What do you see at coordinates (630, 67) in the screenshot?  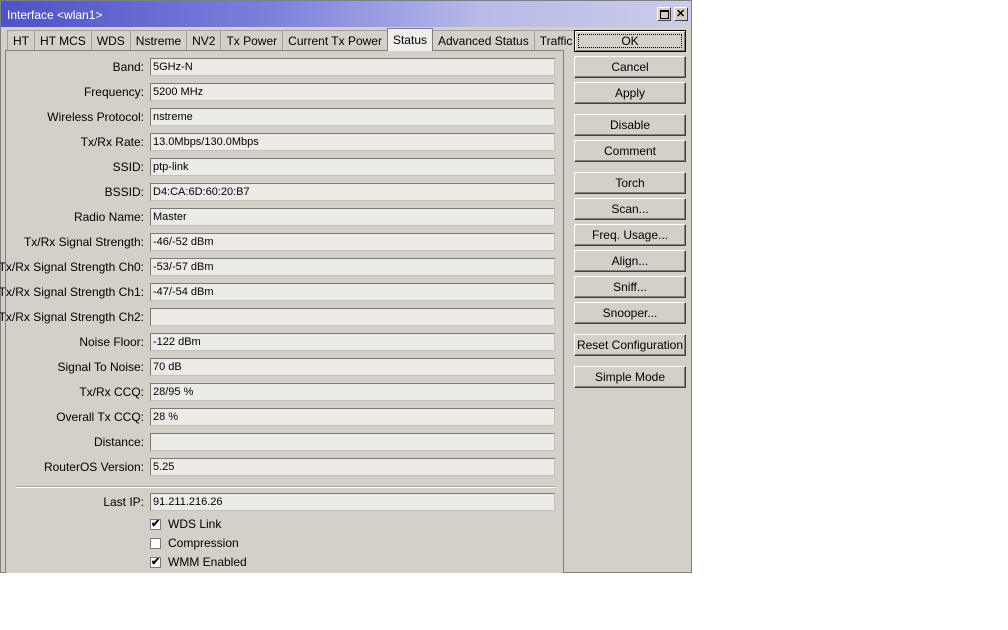 I see `cancel-button: Cancel` at bounding box center [630, 67].